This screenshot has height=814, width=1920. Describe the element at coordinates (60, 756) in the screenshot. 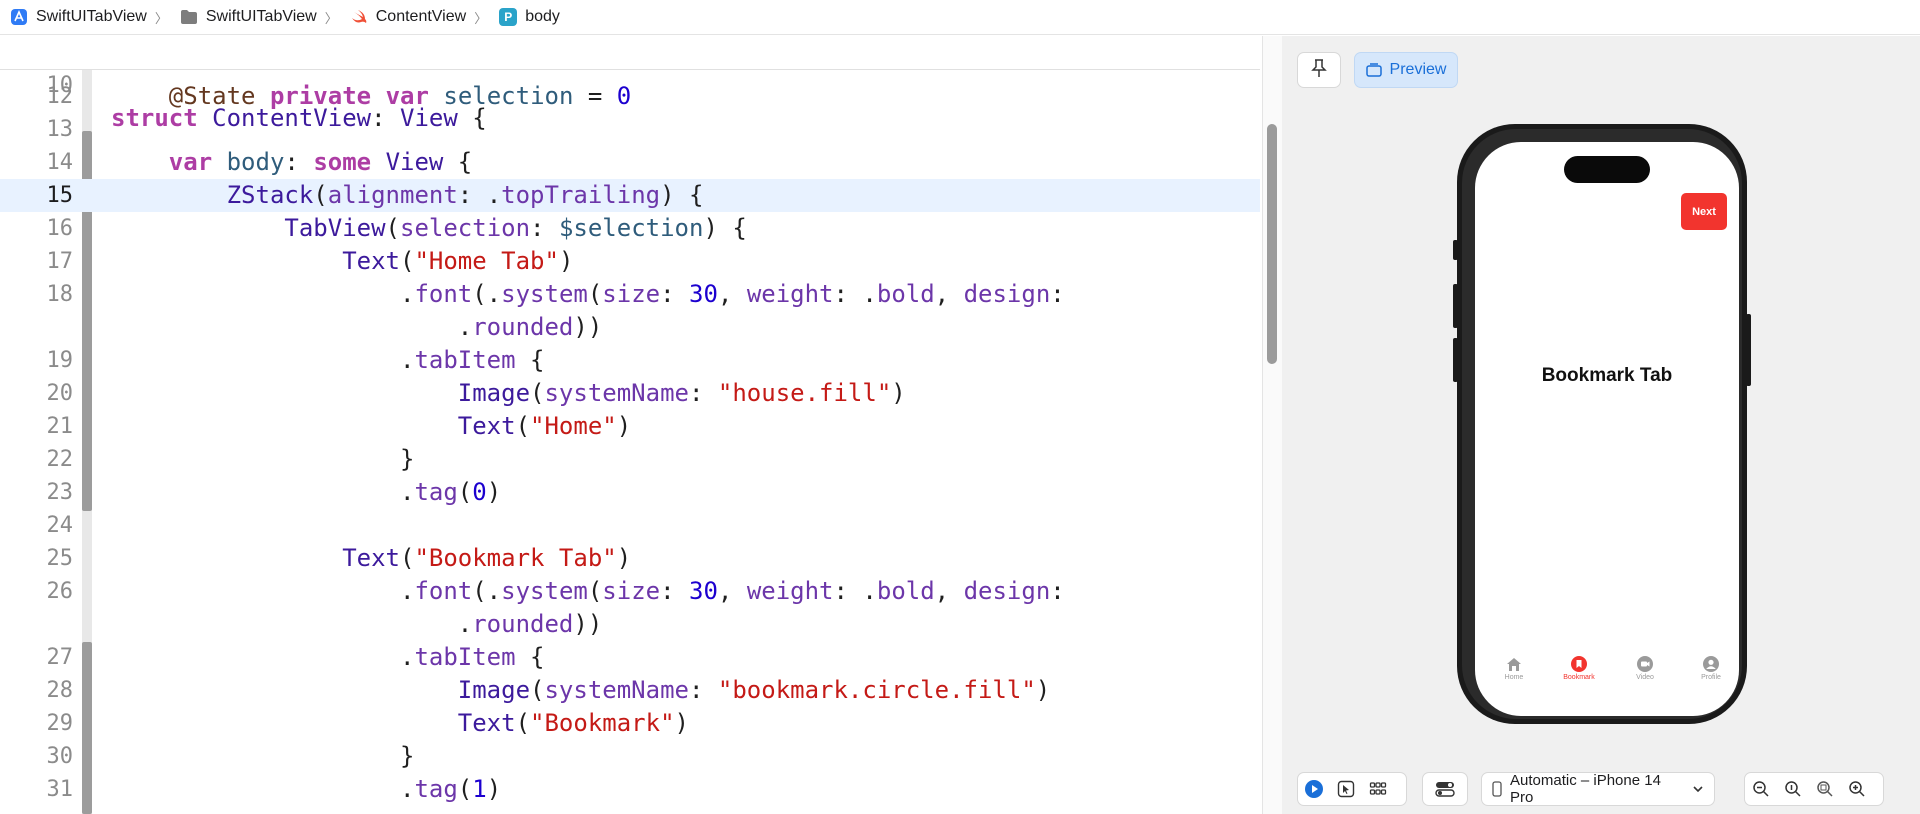

I see `line-number: 30` at that location.